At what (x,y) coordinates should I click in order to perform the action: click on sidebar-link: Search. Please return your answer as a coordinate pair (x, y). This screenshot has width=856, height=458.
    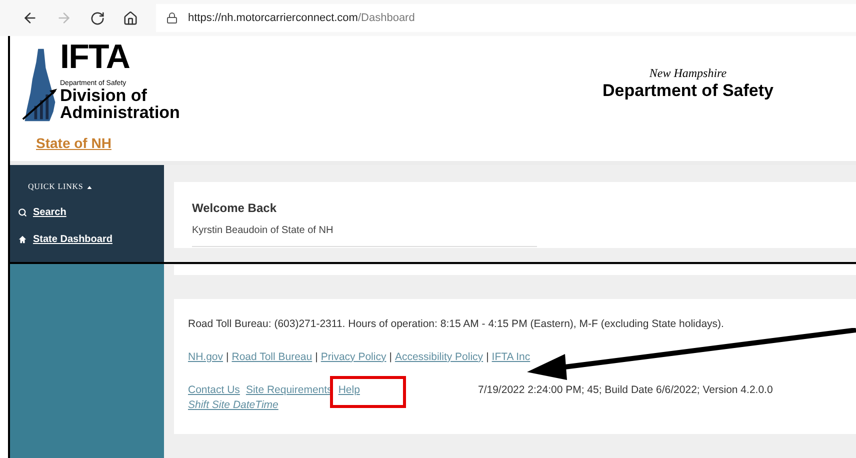
    Looking at the image, I should click on (42, 212).